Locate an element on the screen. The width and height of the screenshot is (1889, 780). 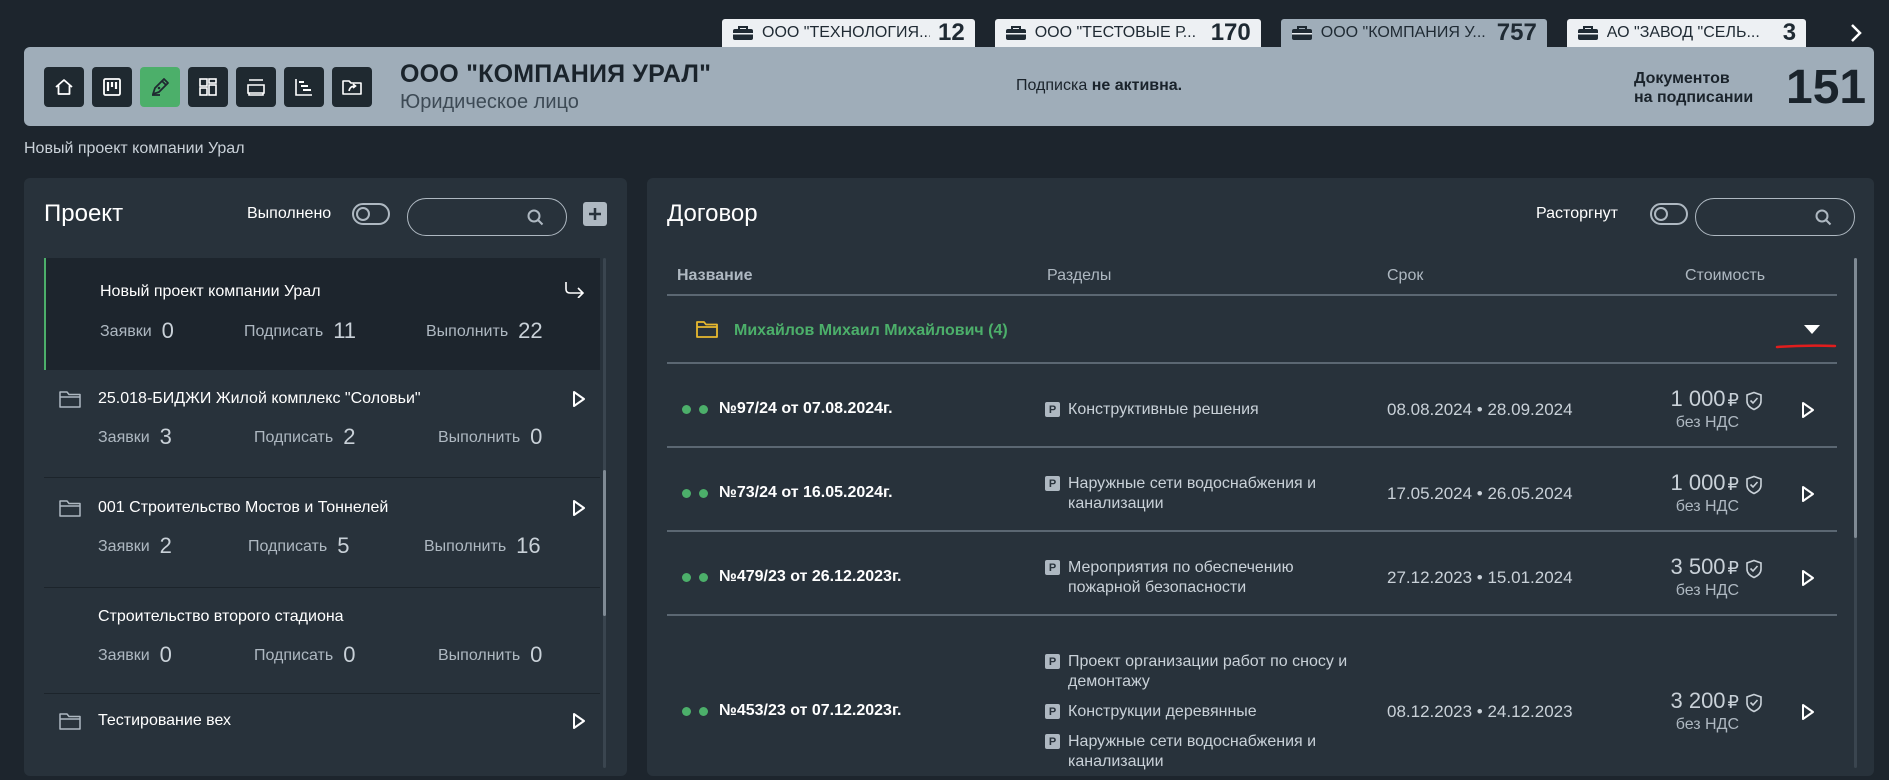
project-name: Новый проект компании Урал is located at coordinates (210, 291).